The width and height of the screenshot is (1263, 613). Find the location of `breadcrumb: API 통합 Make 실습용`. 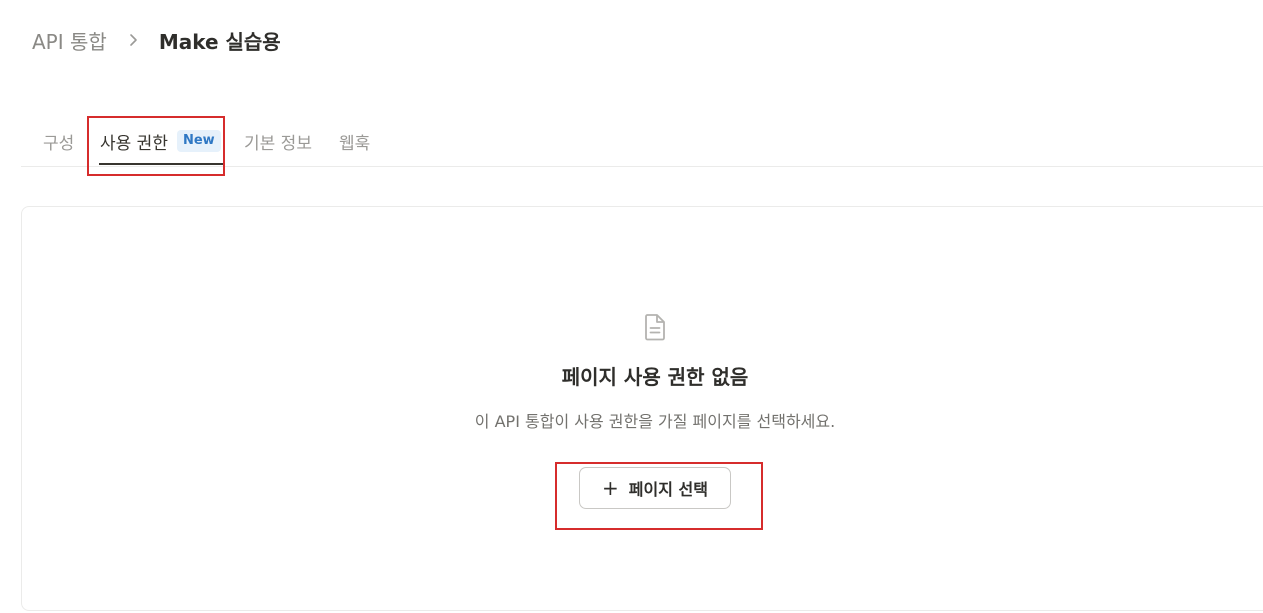

breadcrumb: API 통합 Make 실습용 is located at coordinates (156, 40).